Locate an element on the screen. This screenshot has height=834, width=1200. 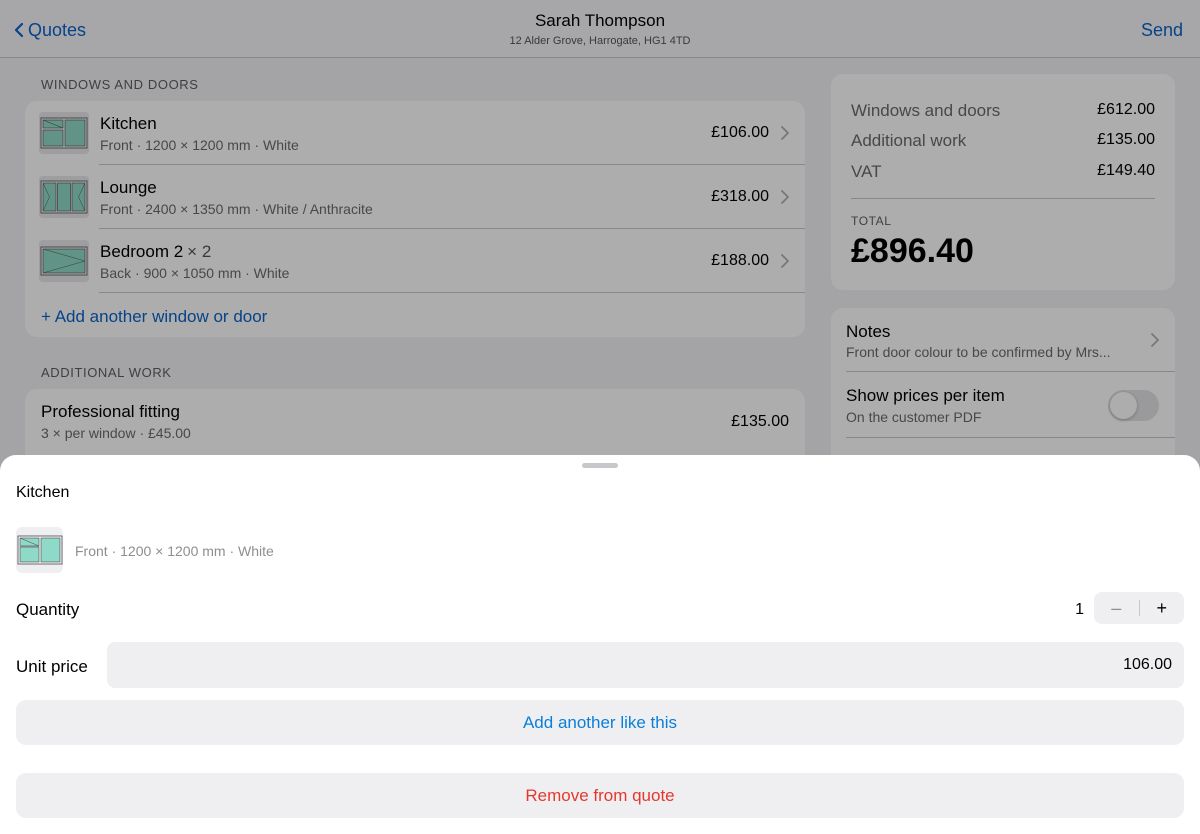
item-description: Back · 900 × 1050 mm · White is located at coordinates (195, 273).